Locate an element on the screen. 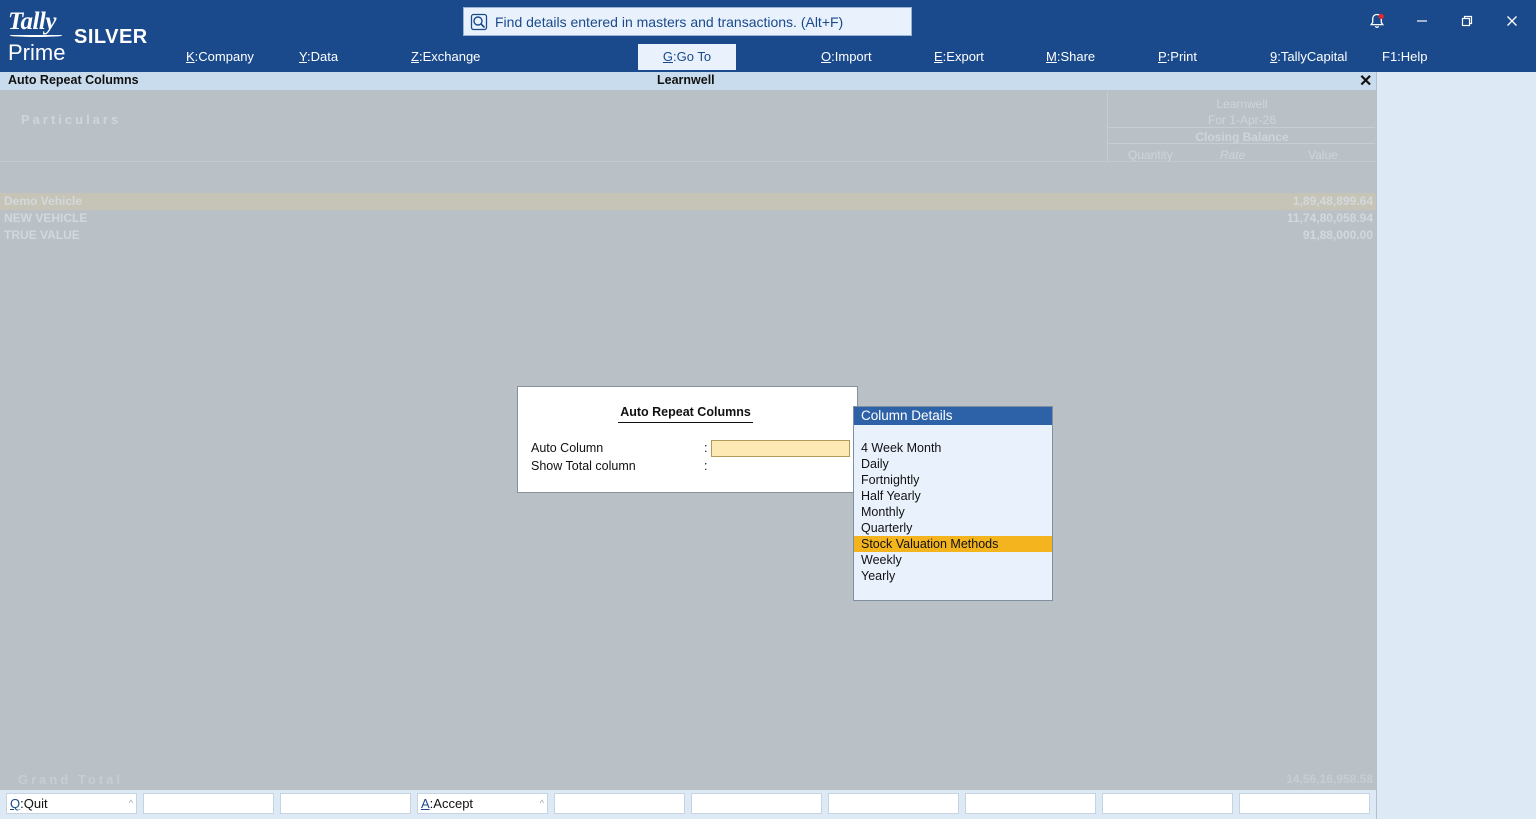 The image size is (1536, 819). show-total-column-label: Show Total column is located at coordinates (583, 466).